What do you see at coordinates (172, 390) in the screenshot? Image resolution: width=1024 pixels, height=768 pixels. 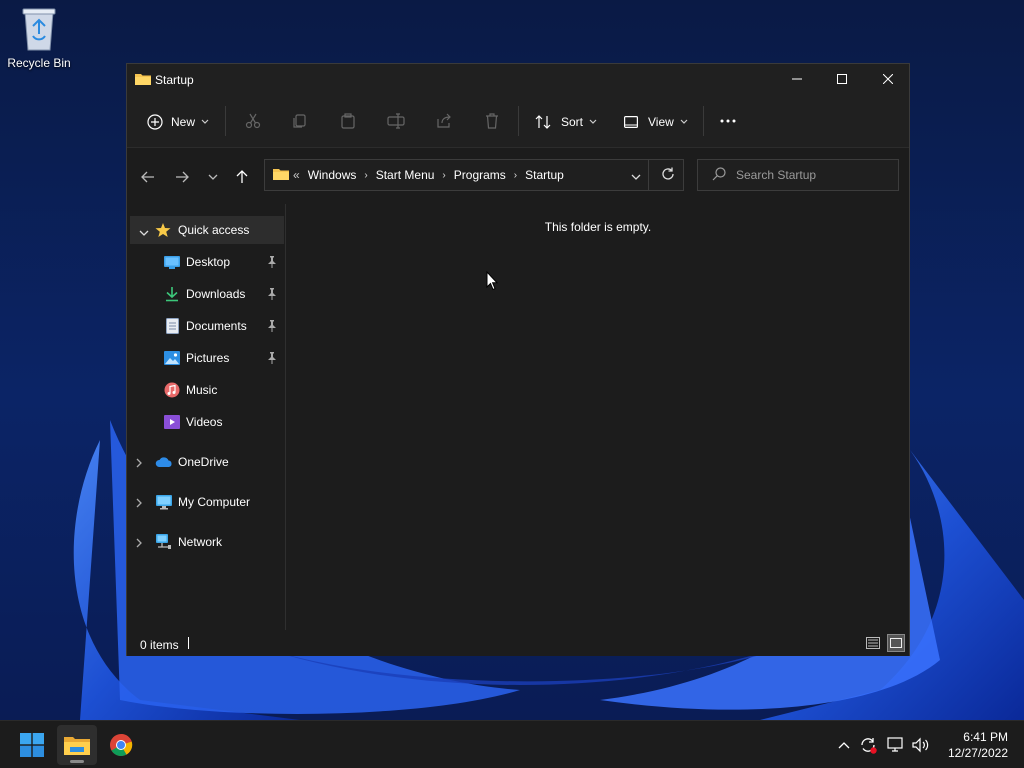 I see `music-icon` at bounding box center [172, 390].